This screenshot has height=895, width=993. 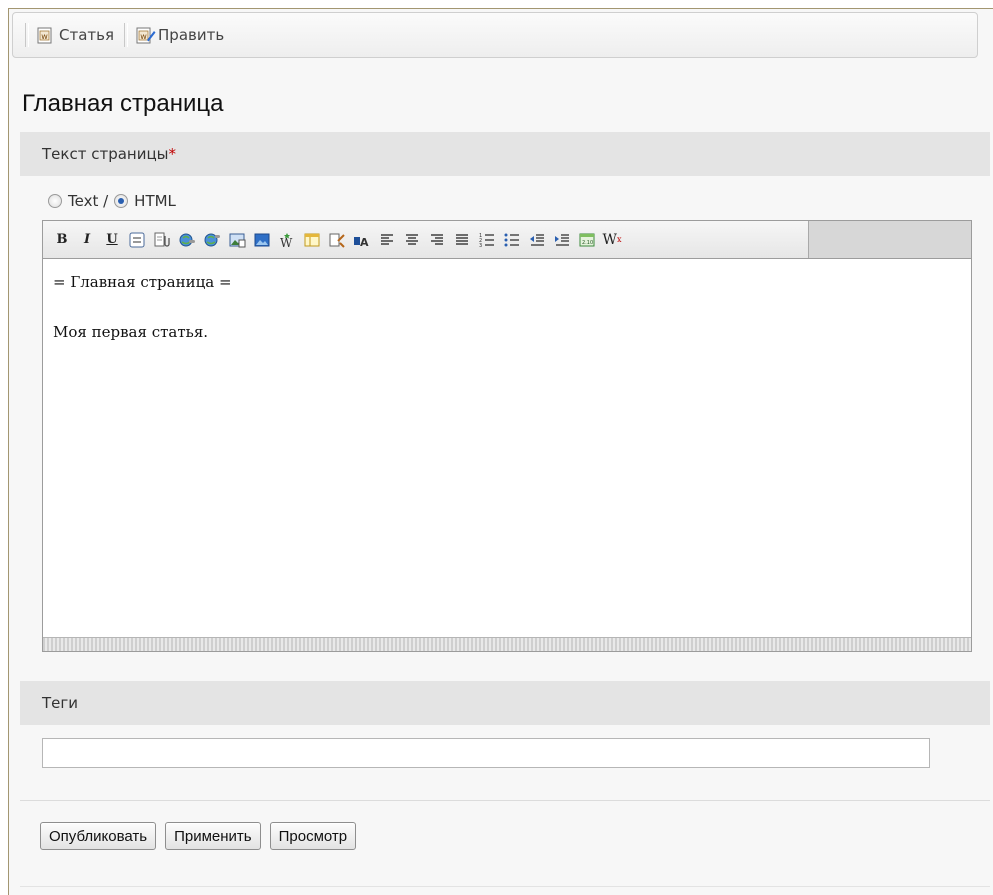 I want to click on italic-icon: I, so click(x=87, y=240).